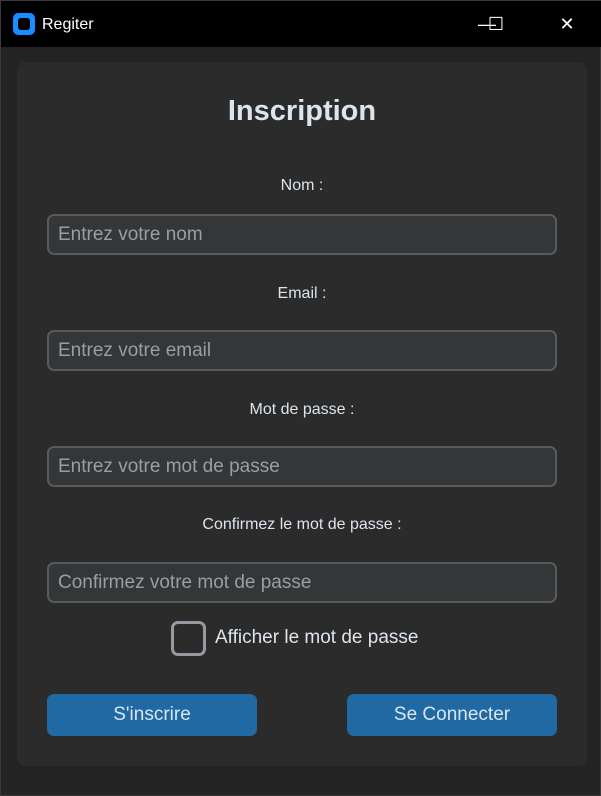 This screenshot has height=796, width=601. What do you see at coordinates (188, 638) in the screenshot?
I see `show-password-checkbox` at bounding box center [188, 638].